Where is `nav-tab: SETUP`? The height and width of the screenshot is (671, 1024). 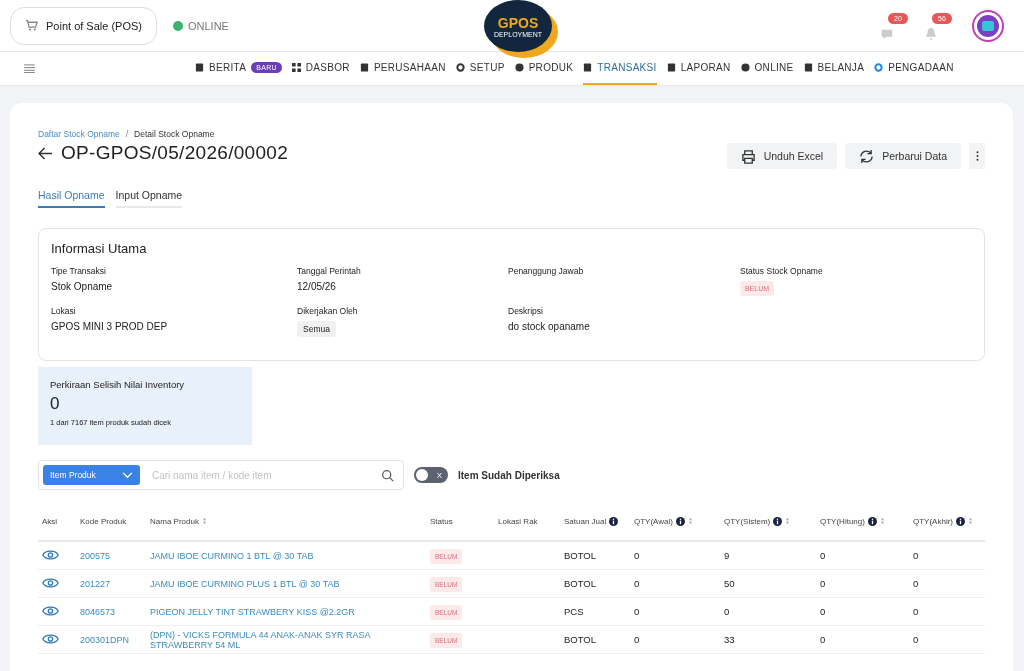 nav-tab: SETUP is located at coordinates (480, 68).